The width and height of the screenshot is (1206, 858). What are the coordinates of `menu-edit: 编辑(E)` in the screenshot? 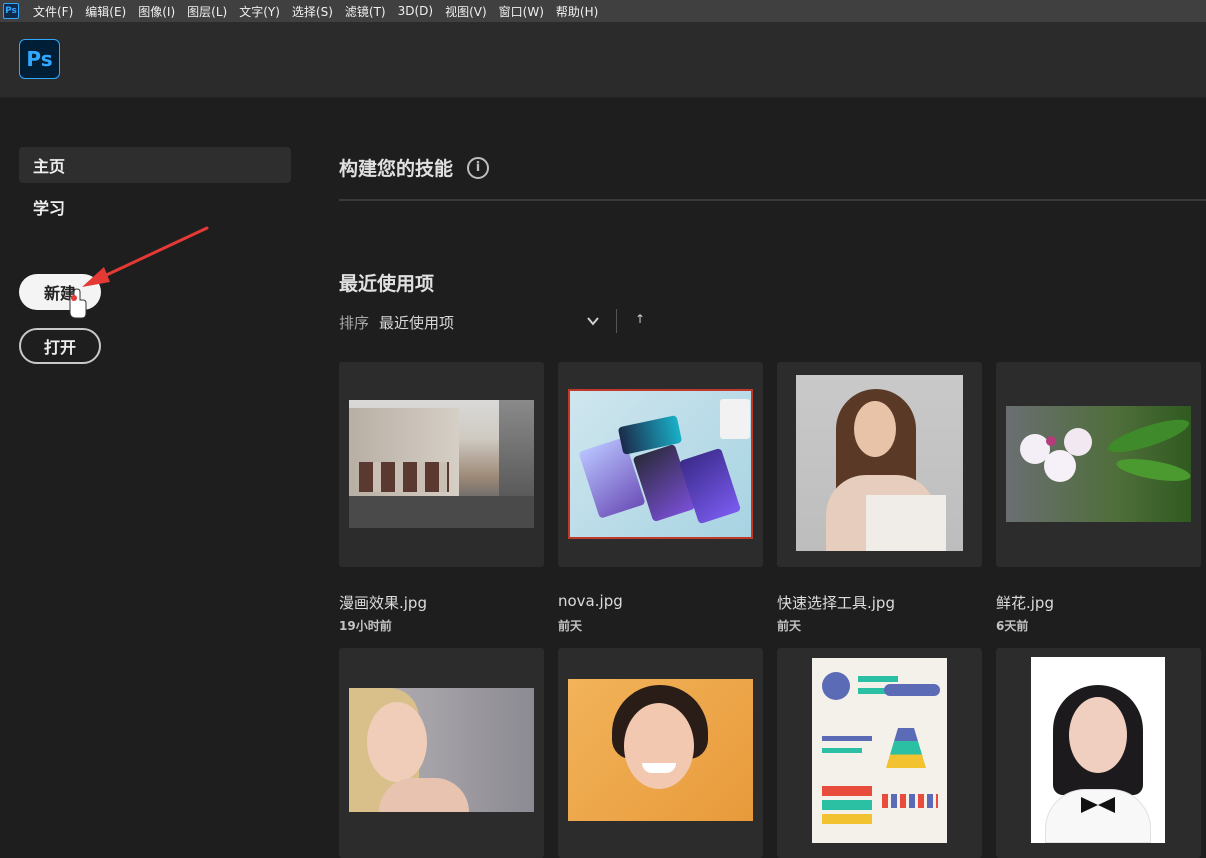 It's located at (105, 11).